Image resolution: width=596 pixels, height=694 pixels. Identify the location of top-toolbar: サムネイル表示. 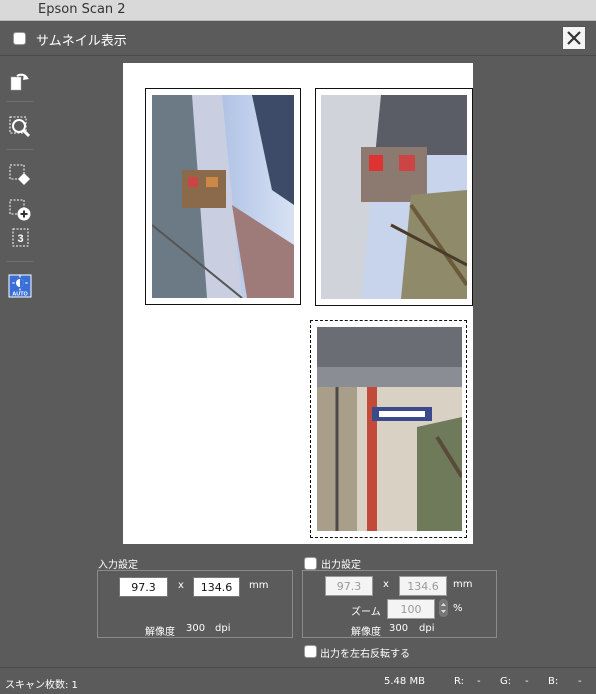
(298, 38).